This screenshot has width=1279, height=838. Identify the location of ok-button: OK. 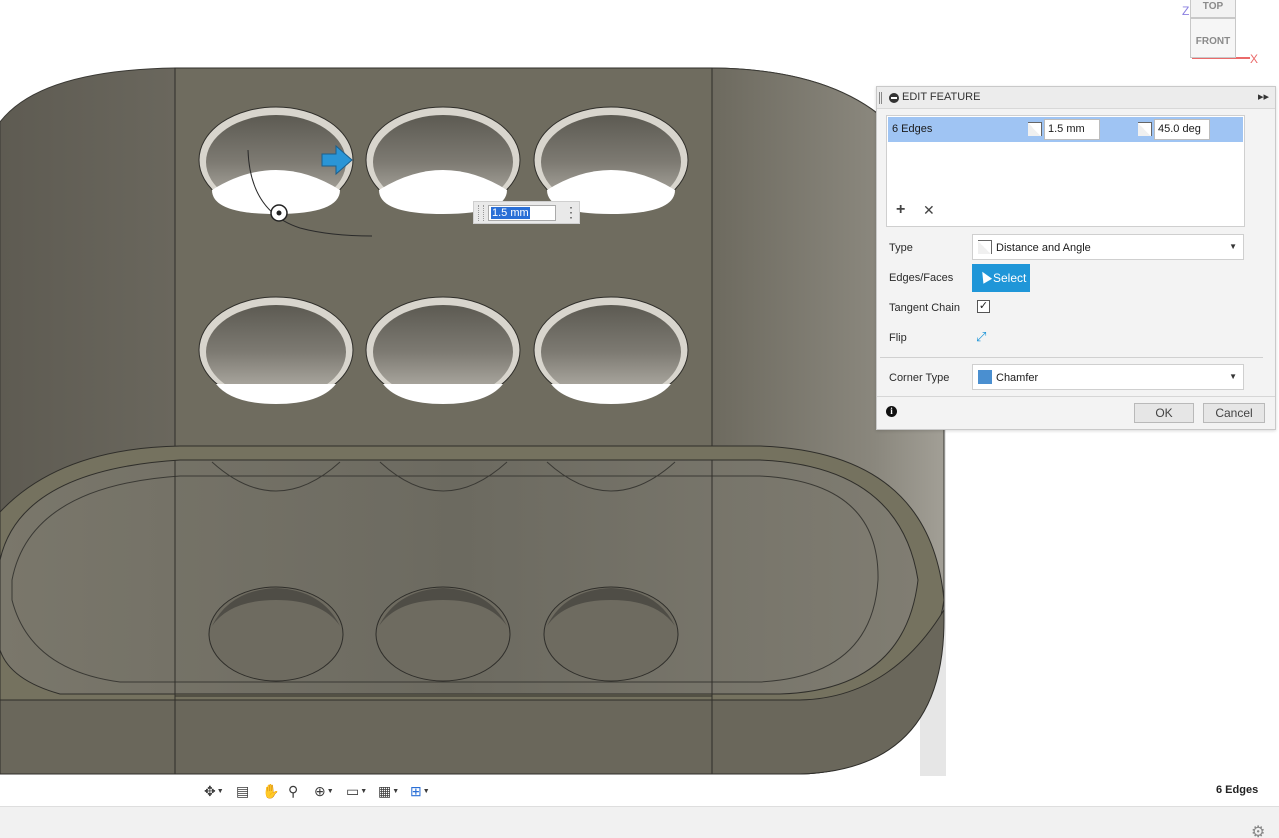
(1164, 413).